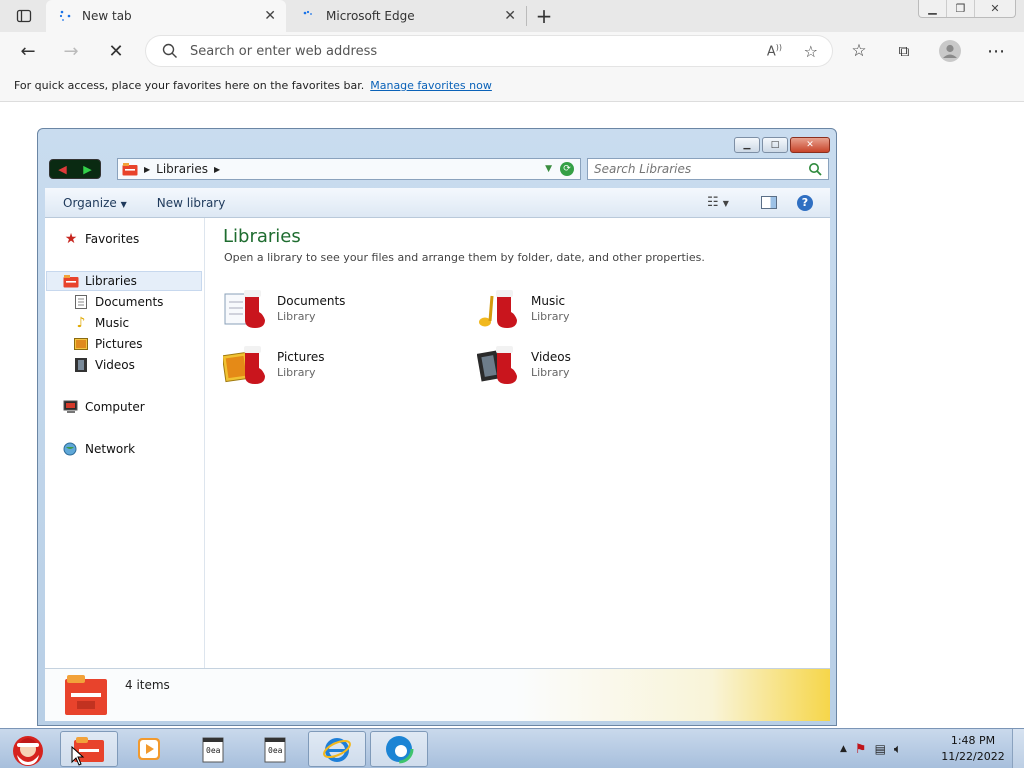 Image resolution: width=1024 pixels, height=768 pixels. I want to click on add-favorite-icon: ☆, so click(811, 51).